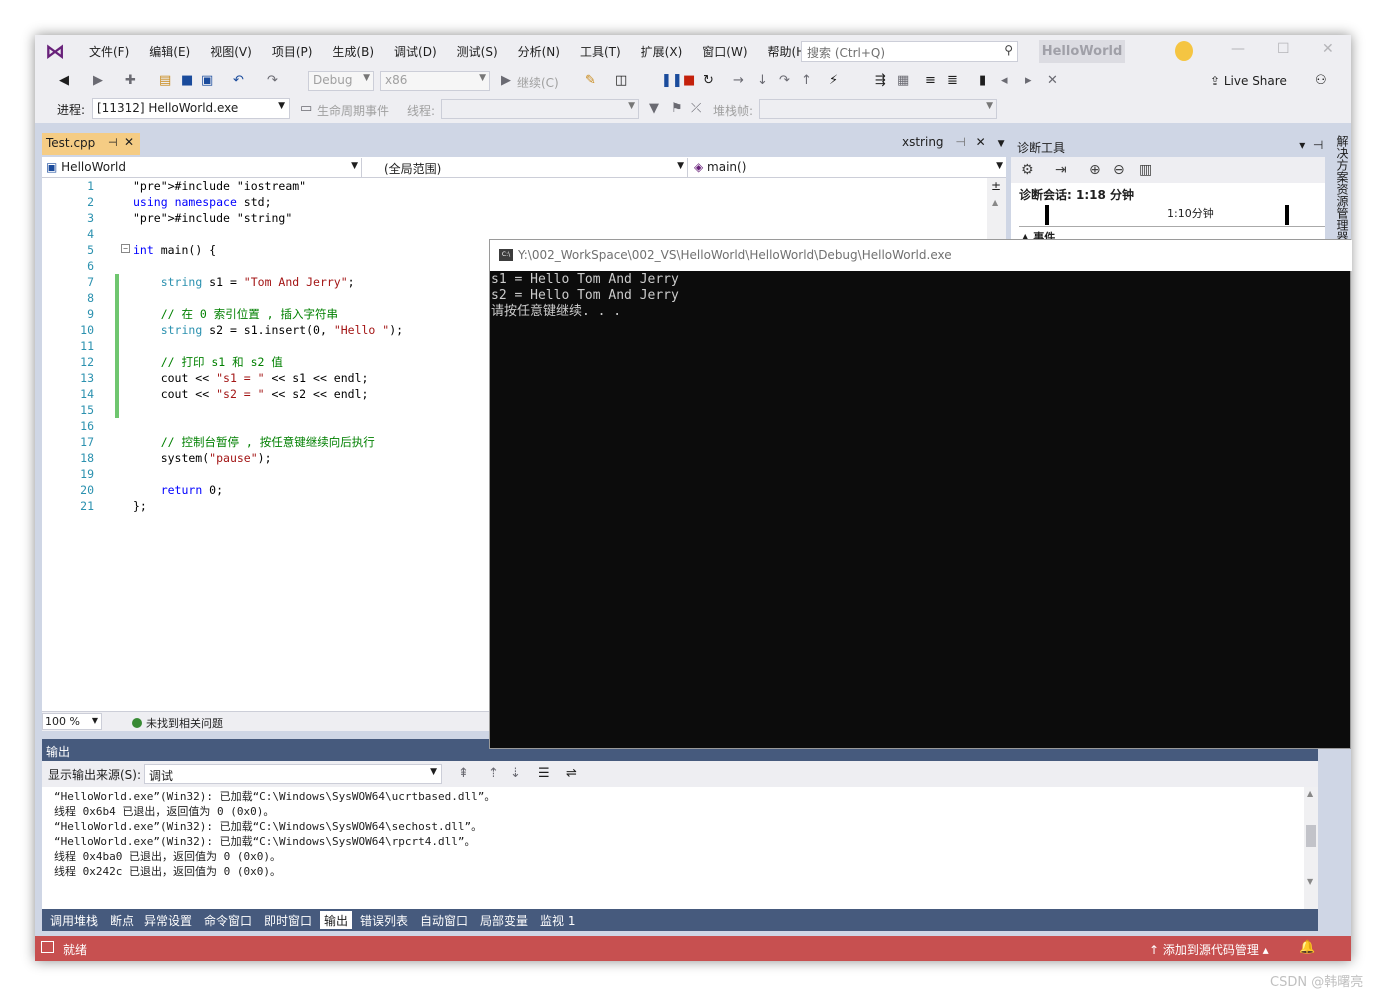  Describe the element at coordinates (165, 81) in the screenshot. I see `open-file-icon: ▤` at that location.